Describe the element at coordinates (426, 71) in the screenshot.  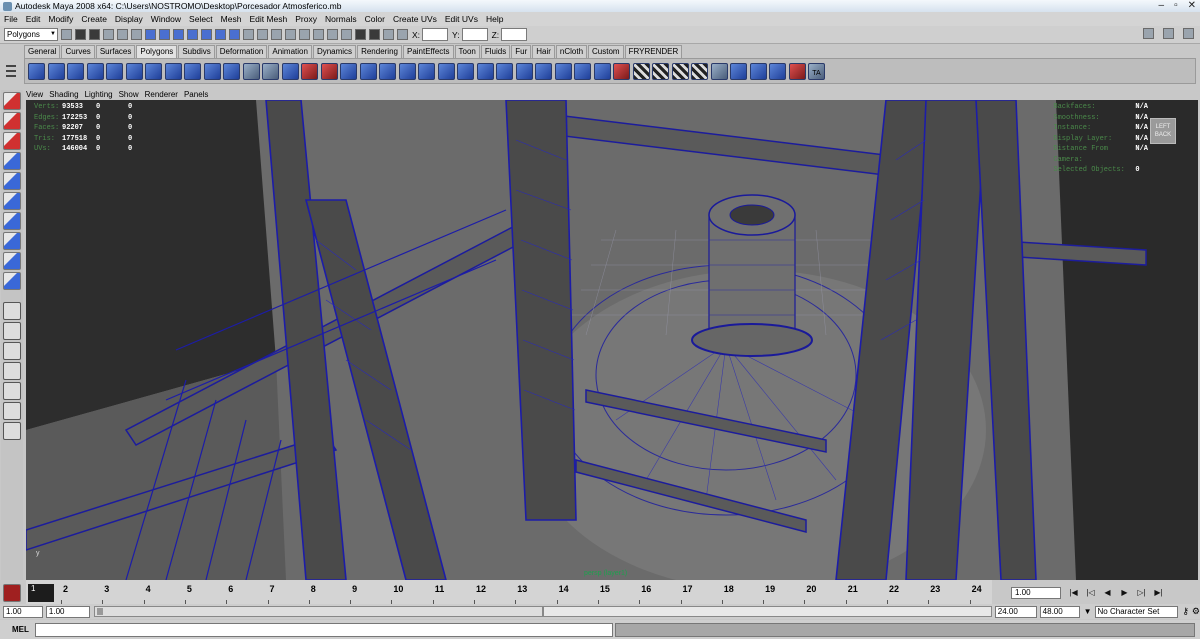
I see `extrude-icon` at that location.